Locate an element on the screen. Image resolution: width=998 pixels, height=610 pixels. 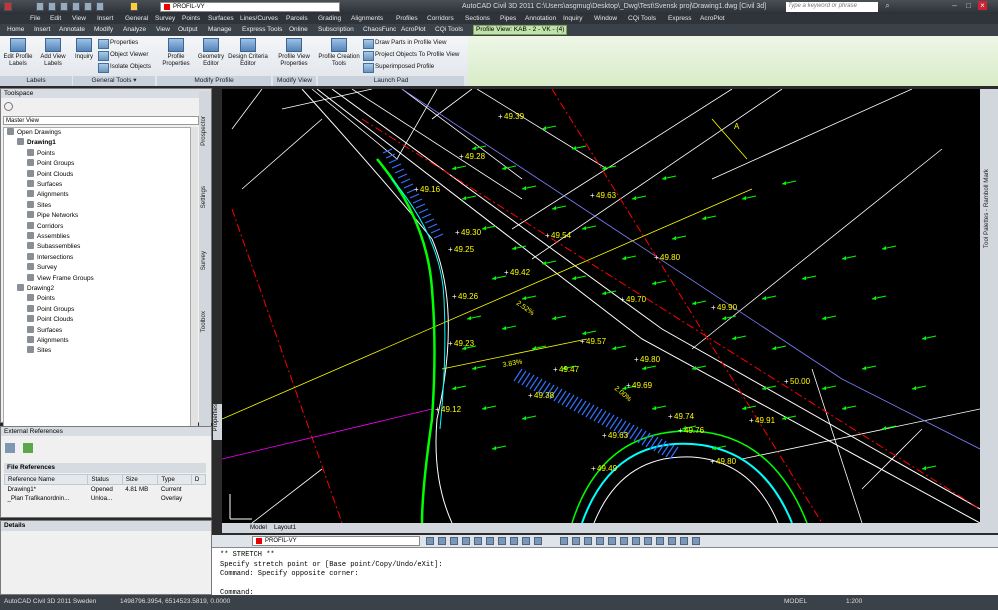
menu-item: Annotation is located at coordinates (540, 18).